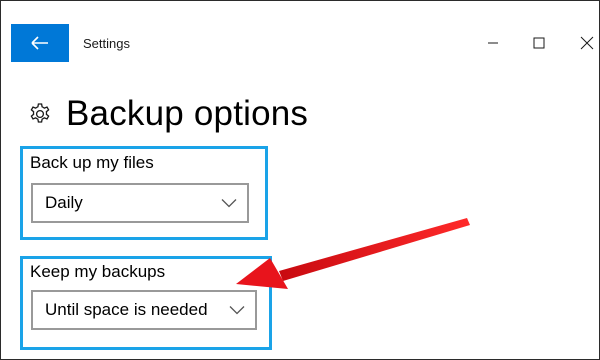 This screenshot has width=600, height=360. I want to click on minimize-icon, so click(493, 43).